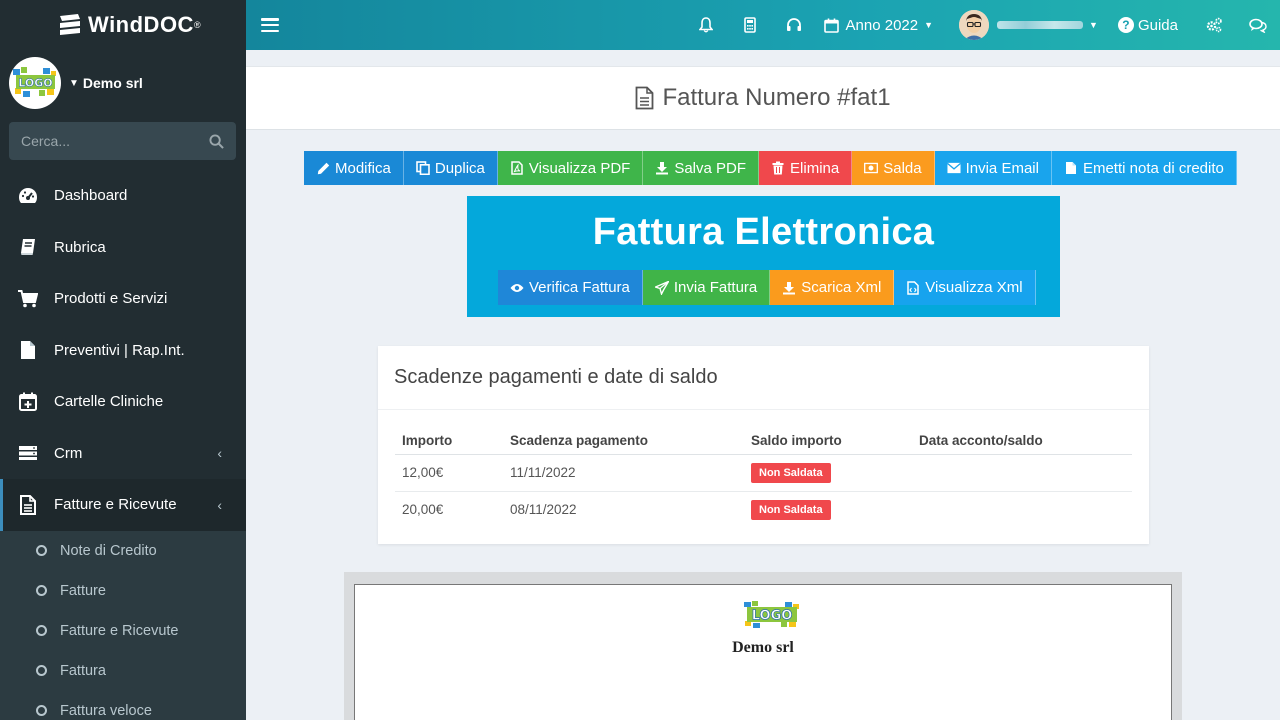  Describe the element at coordinates (715, 287) in the screenshot. I see `invia-fattura-label: Invia Fattura` at that location.